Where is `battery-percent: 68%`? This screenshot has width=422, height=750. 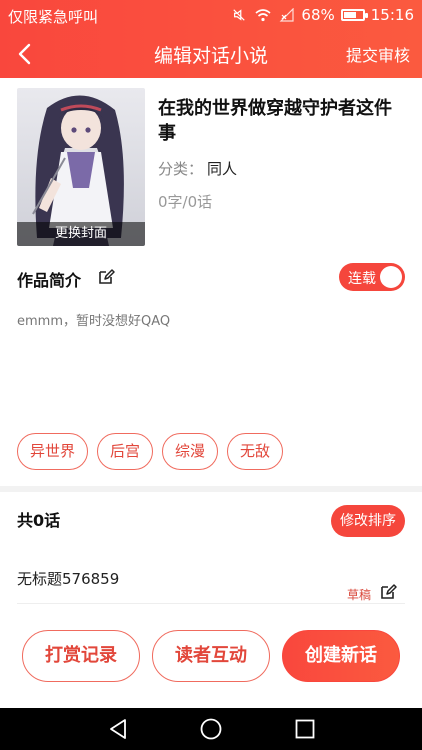 battery-percent: 68% is located at coordinates (318, 15).